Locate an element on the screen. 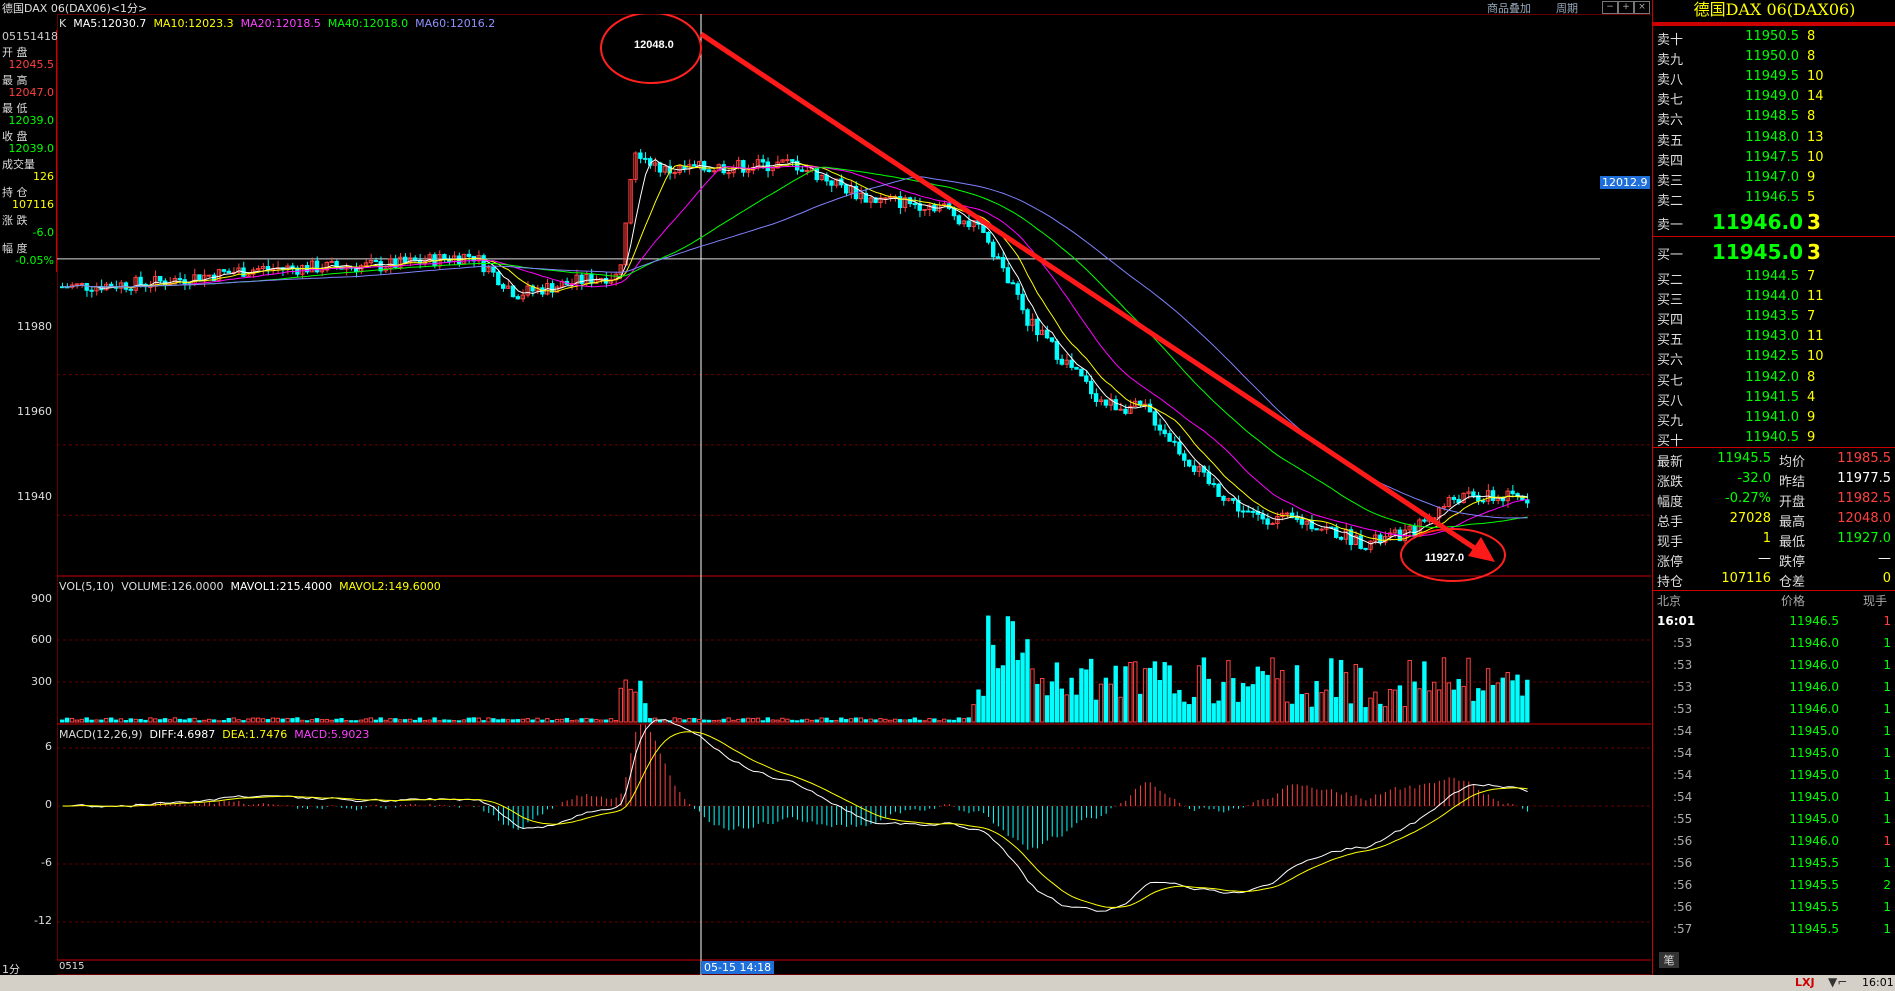 The width and height of the screenshot is (1895, 991). bid-row: 买四 11943.5 7 is located at coordinates (1774, 319).